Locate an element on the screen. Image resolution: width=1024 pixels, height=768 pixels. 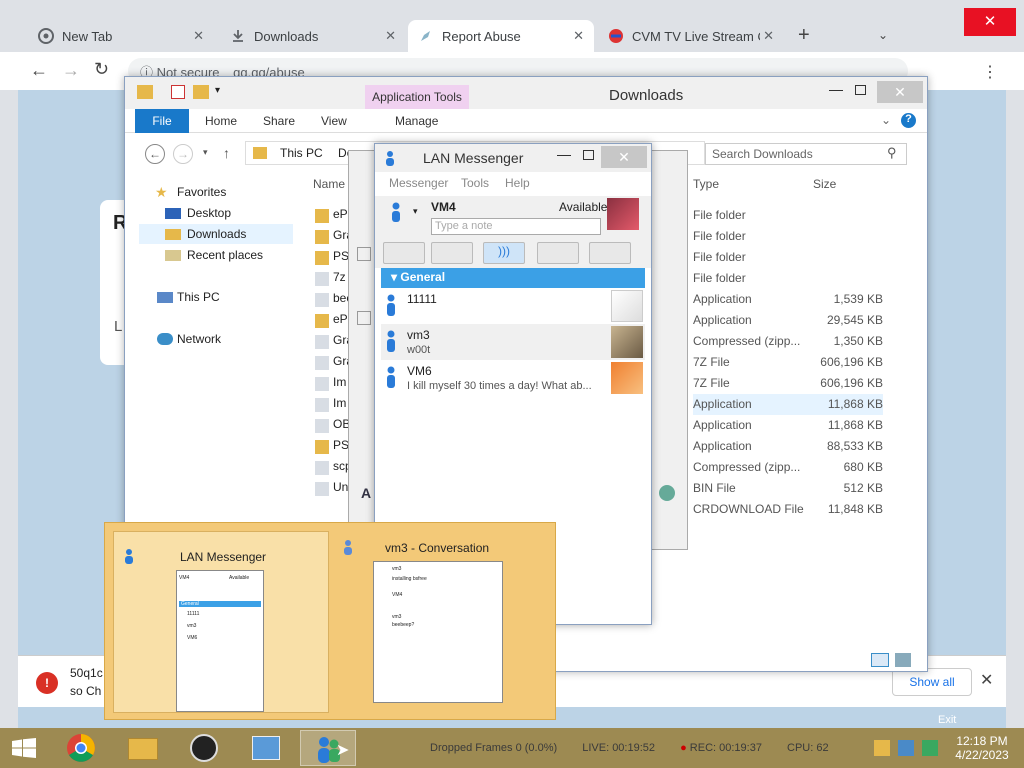
nav-this-pc: This PC is located at coordinates (198, 297).